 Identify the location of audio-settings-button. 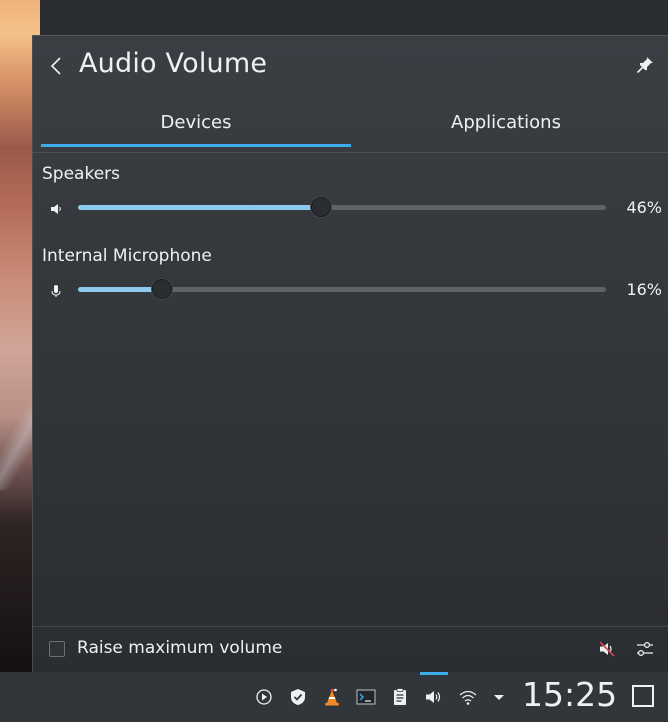
(645, 649).